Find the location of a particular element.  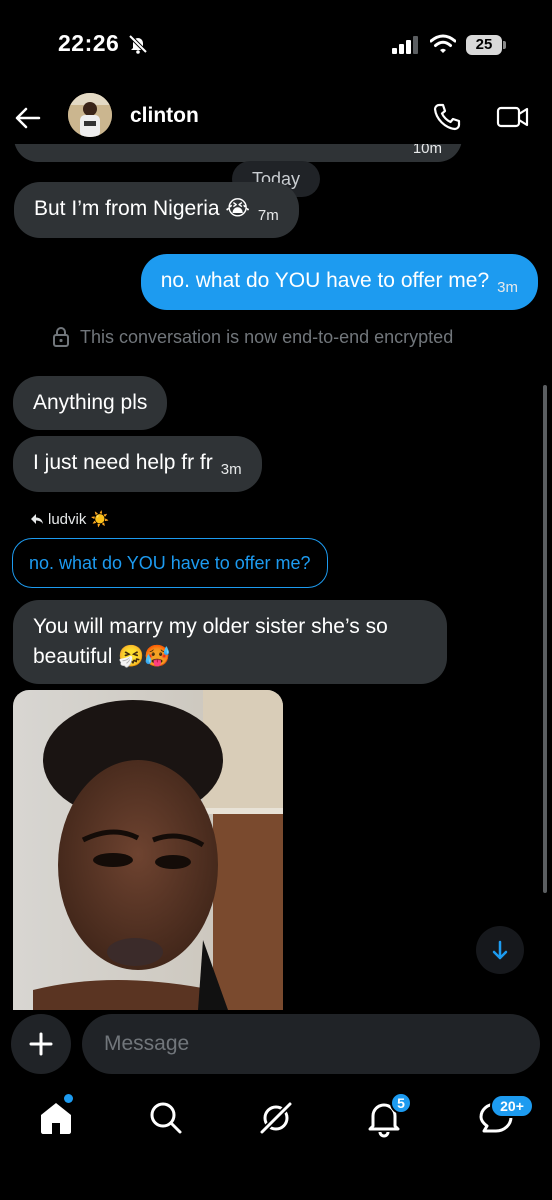

nav-grok is located at coordinates (276, 1118).